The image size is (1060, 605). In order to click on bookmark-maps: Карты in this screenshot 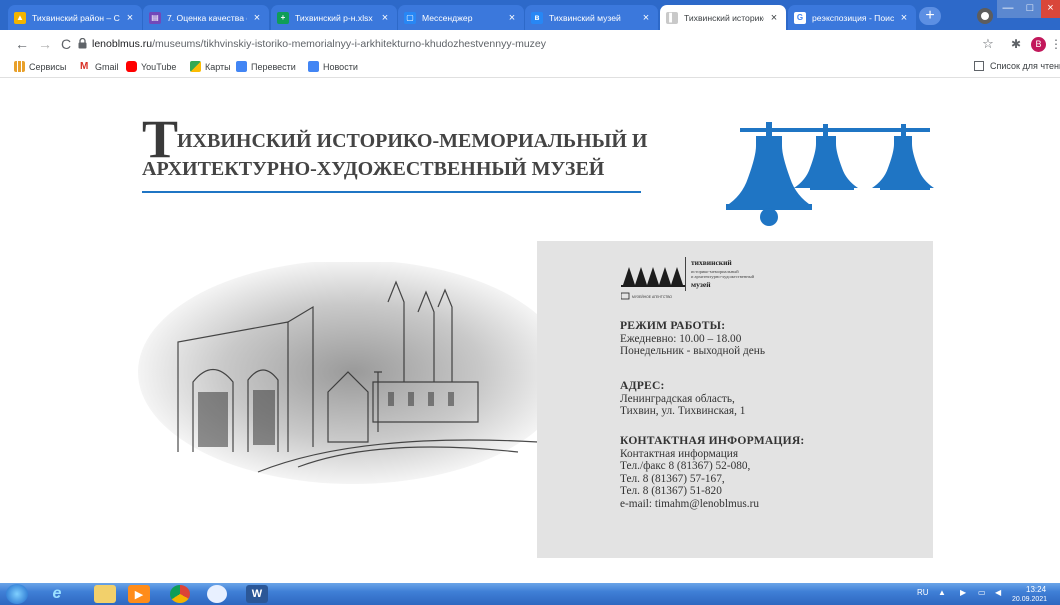, I will do `click(210, 66)`.